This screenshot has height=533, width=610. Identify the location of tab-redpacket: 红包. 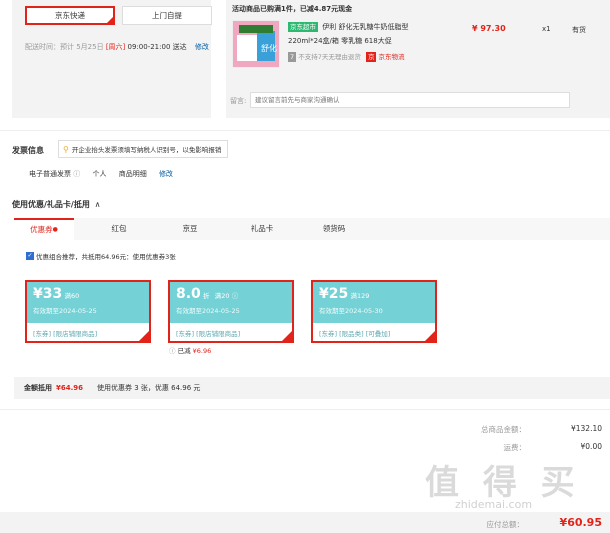
(119, 229).